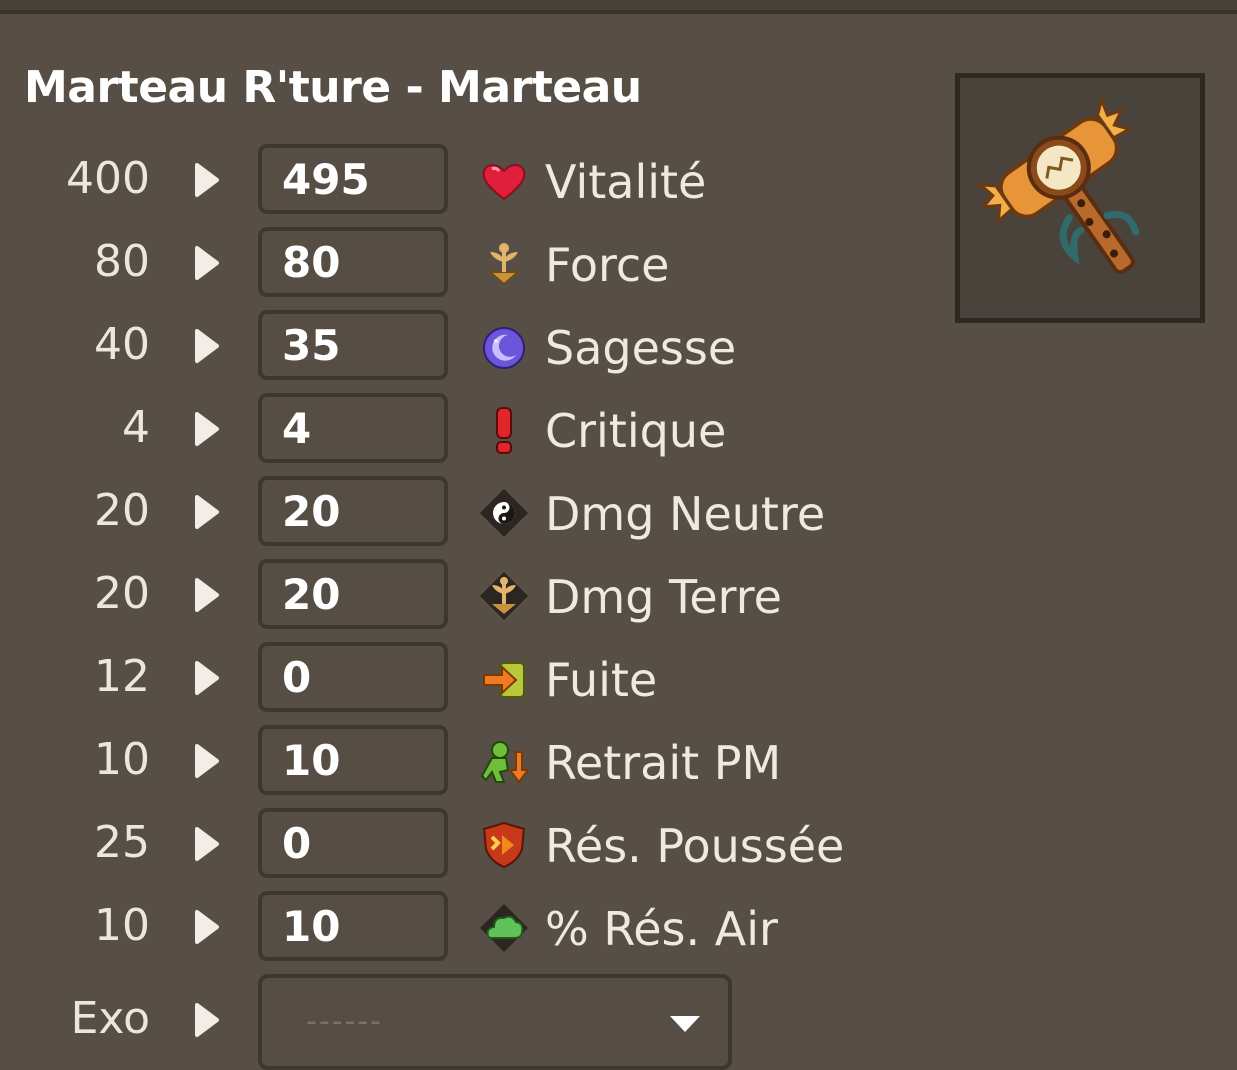 This screenshot has height=1070, width=1237. I want to click on item-image-frame, so click(1080, 198).